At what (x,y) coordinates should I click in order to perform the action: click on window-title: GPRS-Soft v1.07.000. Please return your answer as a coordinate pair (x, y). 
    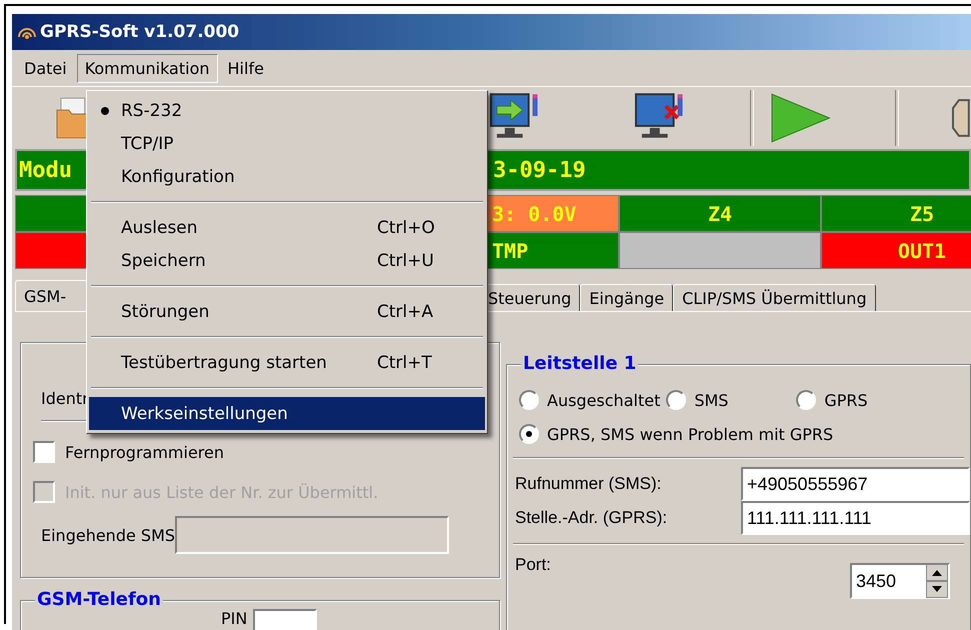
    Looking at the image, I should click on (140, 32).